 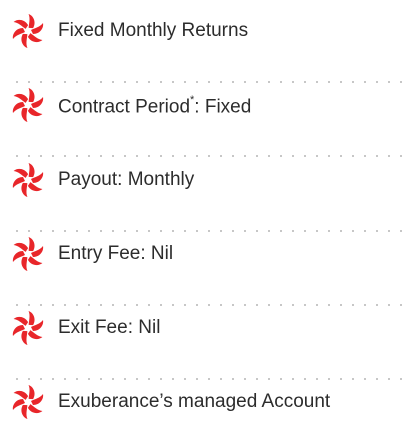 What do you see at coordinates (153, 30) in the screenshot?
I see `feature-label: Fixed Monthly Returns` at bounding box center [153, 30].